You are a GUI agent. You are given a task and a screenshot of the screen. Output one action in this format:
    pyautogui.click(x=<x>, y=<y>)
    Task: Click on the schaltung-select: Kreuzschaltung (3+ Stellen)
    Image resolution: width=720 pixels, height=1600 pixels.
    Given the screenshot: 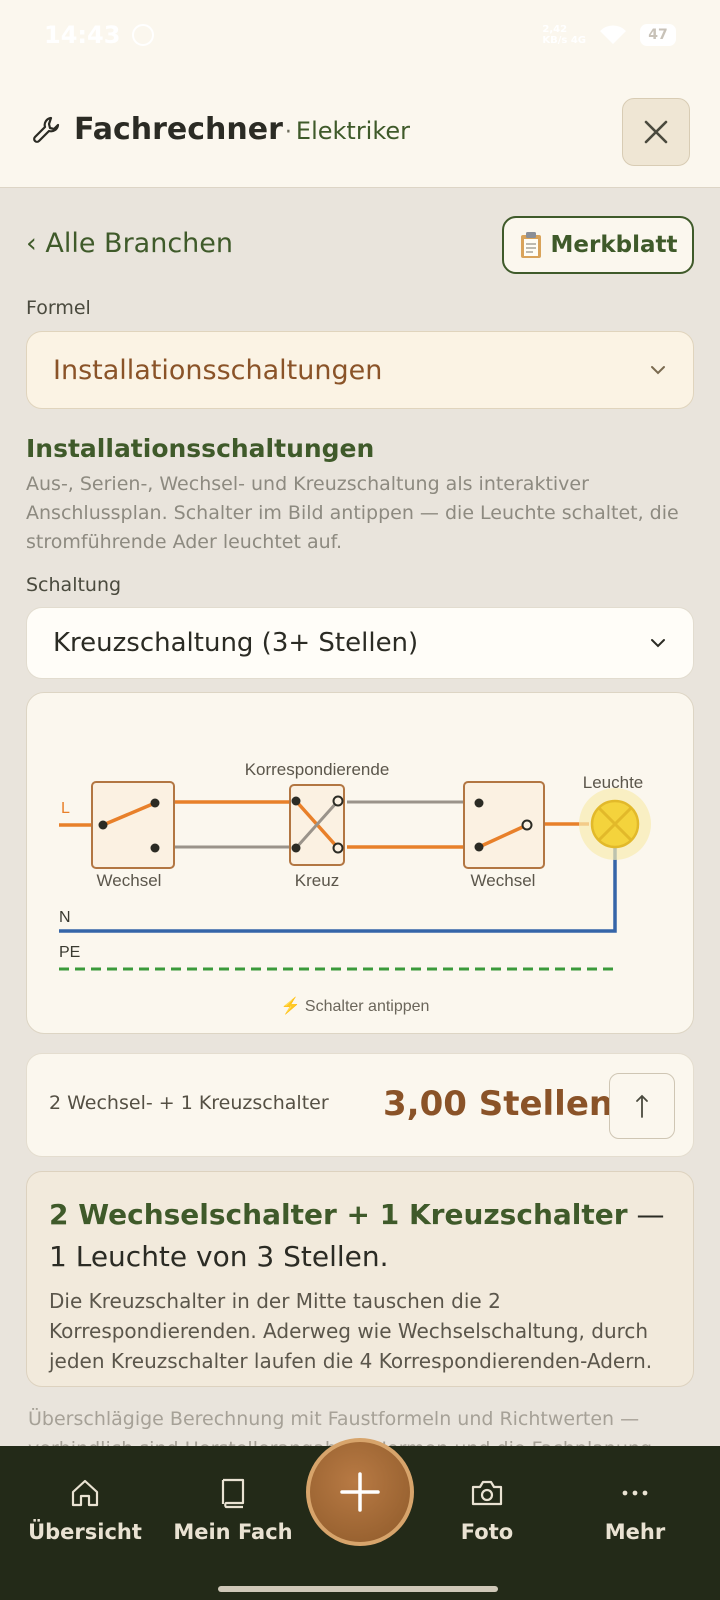 What is the action you would take?
    pyautogui.click(x=360, y=643)
    